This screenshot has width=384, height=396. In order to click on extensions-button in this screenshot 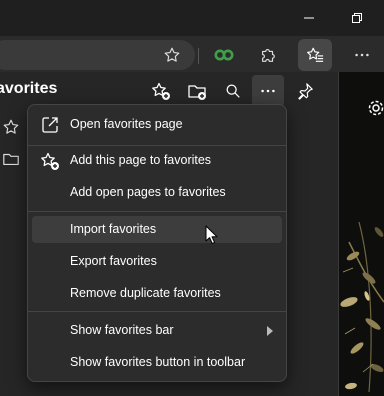, I will do `click(268, 55)`.